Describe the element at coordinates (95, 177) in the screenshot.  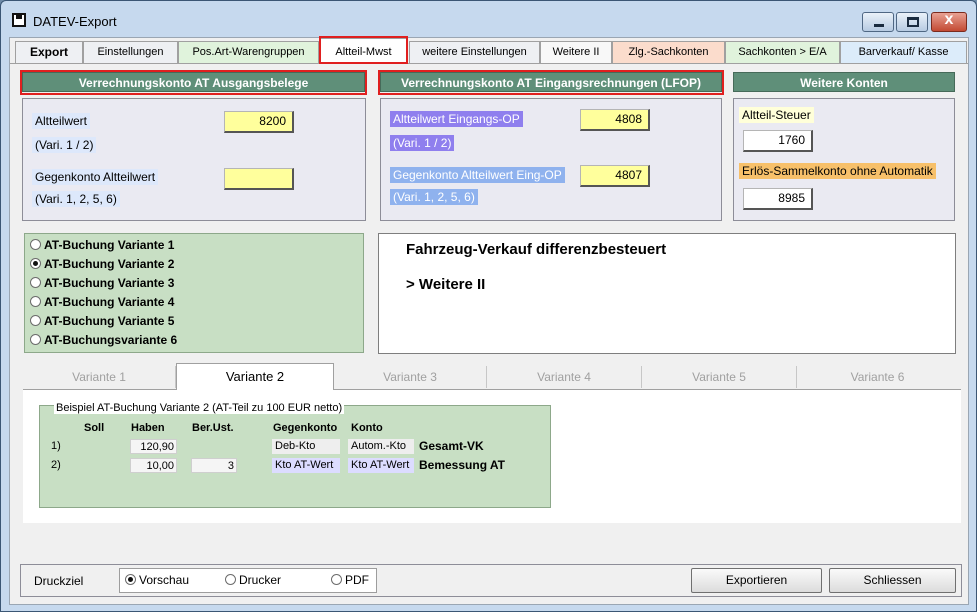
I see `label-gegenkonto-altteilwert: Gegenkonto Altteilwert` at that location.